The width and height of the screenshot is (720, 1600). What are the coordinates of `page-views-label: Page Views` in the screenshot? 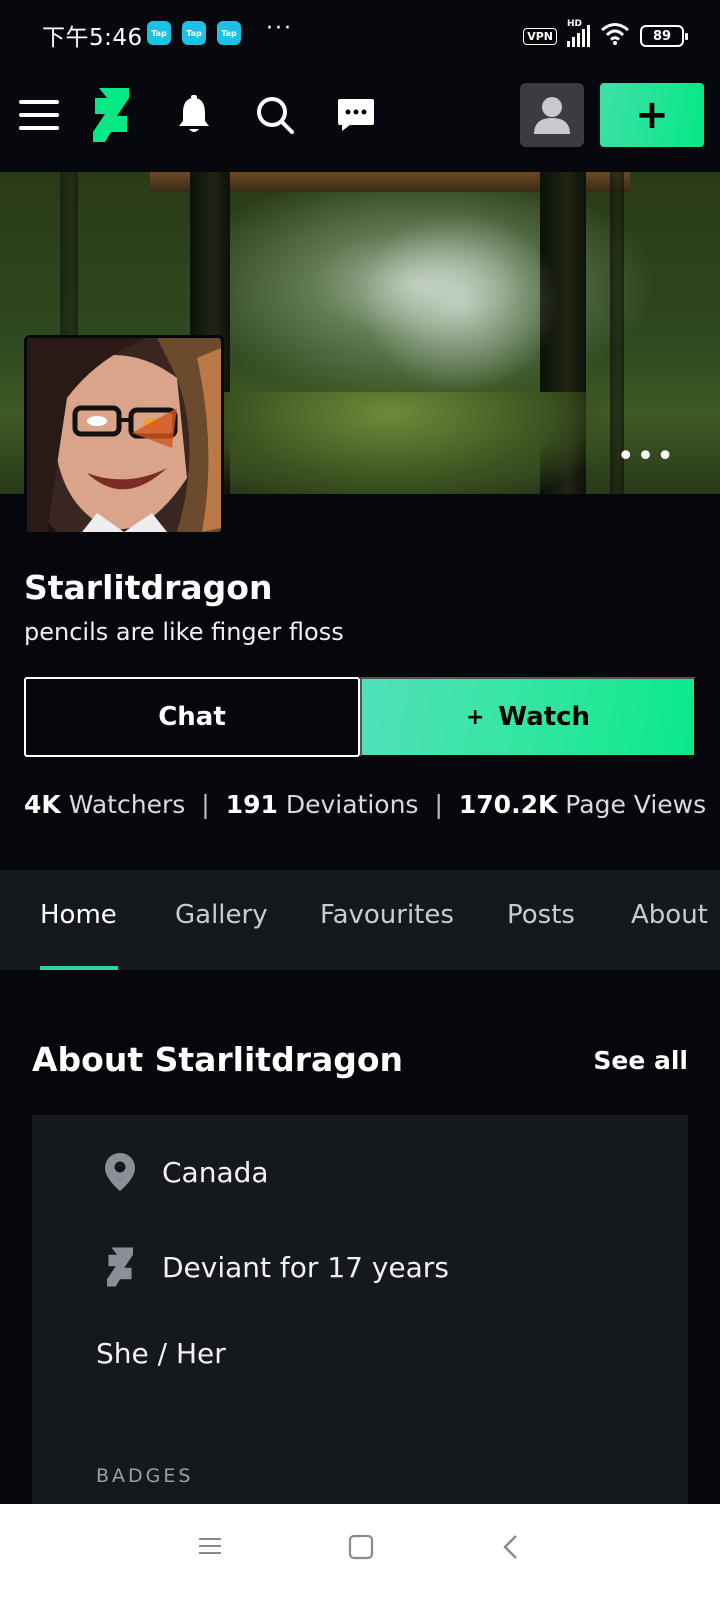 It's located at (636, 804).